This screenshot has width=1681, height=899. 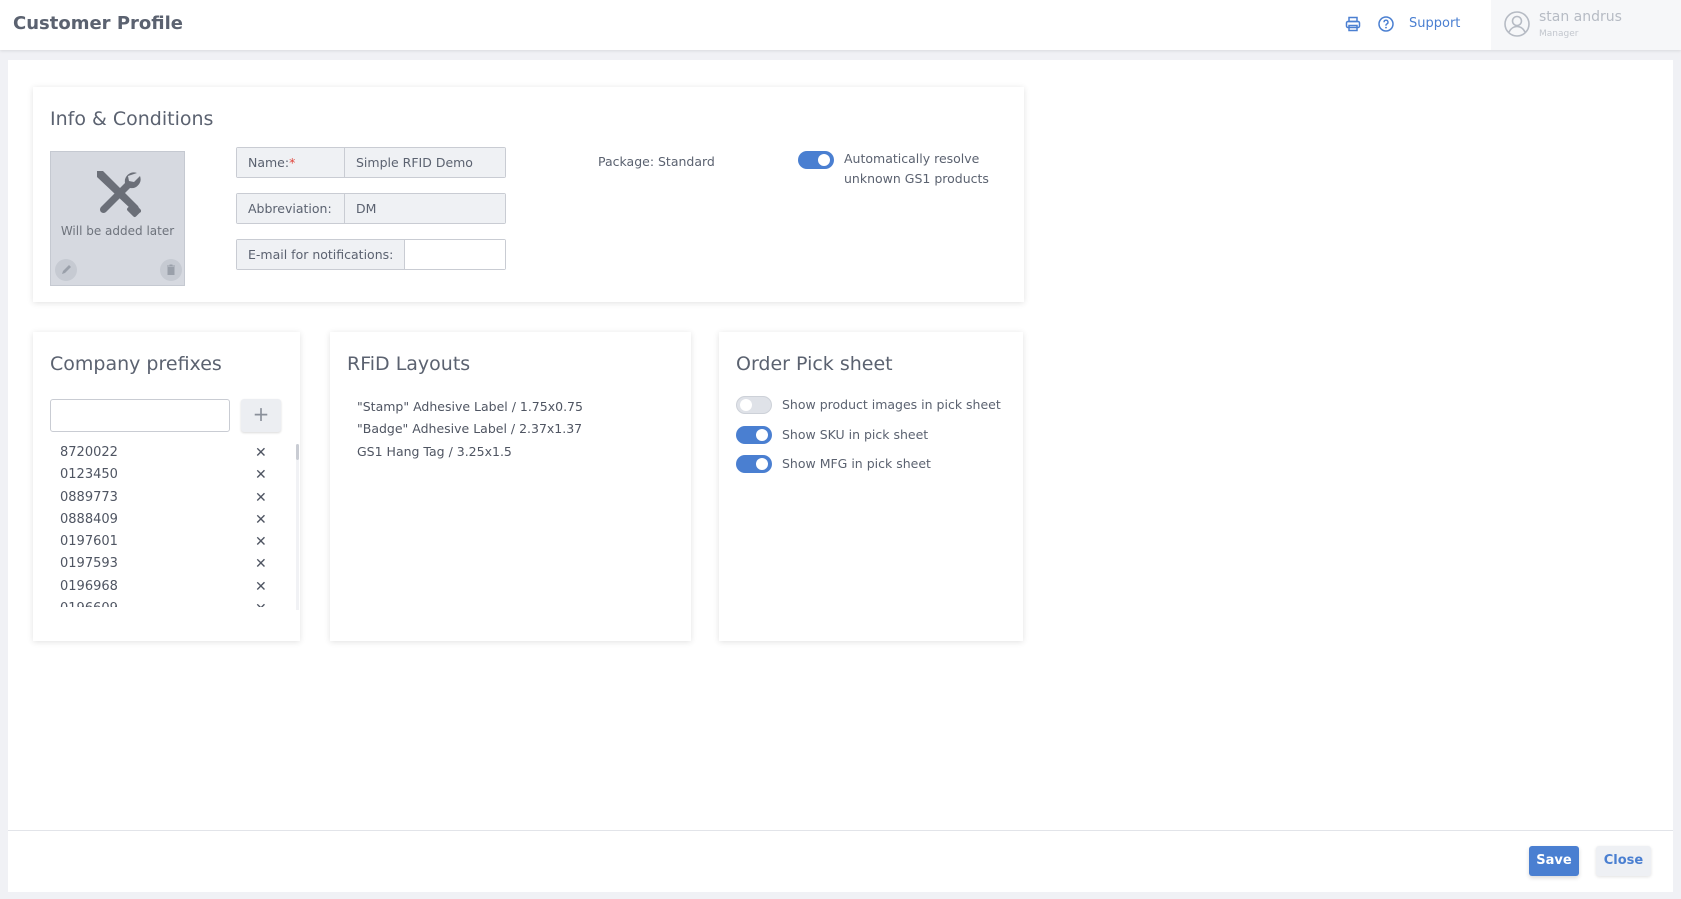 I want to click on user-name: stan andrus, so click(x=1580, y=17).